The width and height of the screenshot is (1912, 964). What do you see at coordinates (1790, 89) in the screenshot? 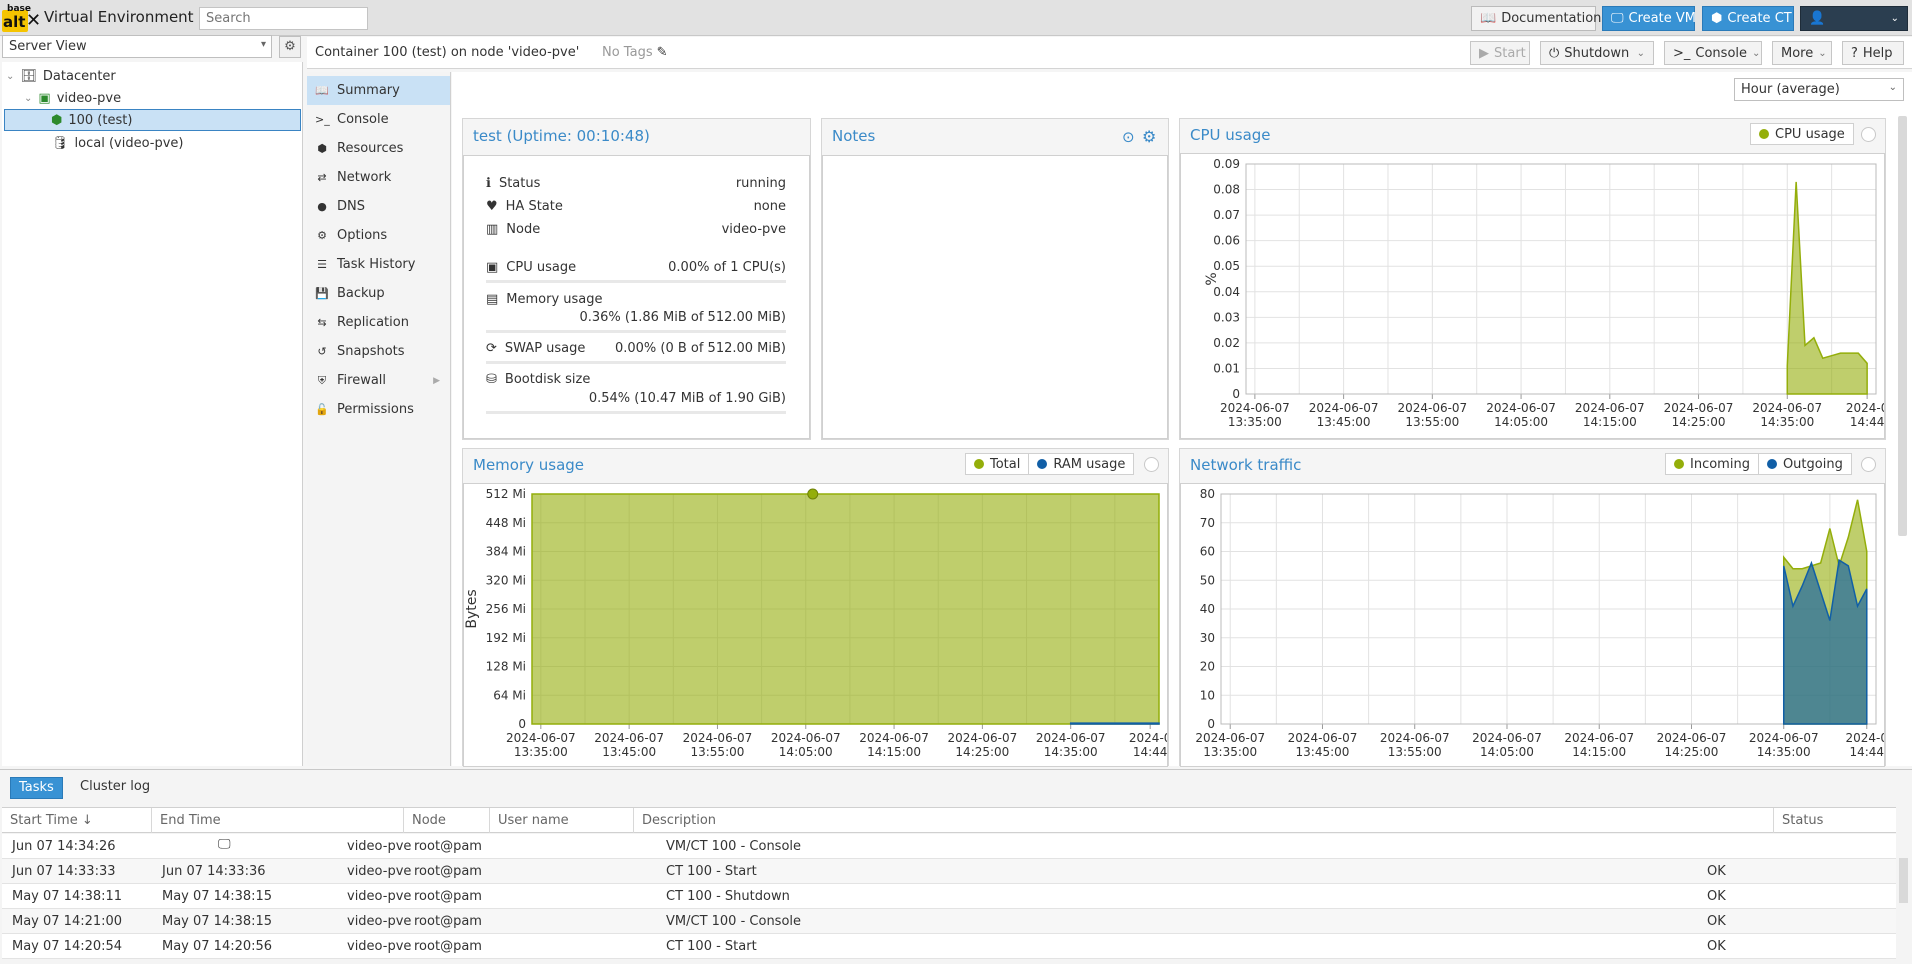
I see `timeframe-value: Hour (average)` at bounding box center [1790, 89].